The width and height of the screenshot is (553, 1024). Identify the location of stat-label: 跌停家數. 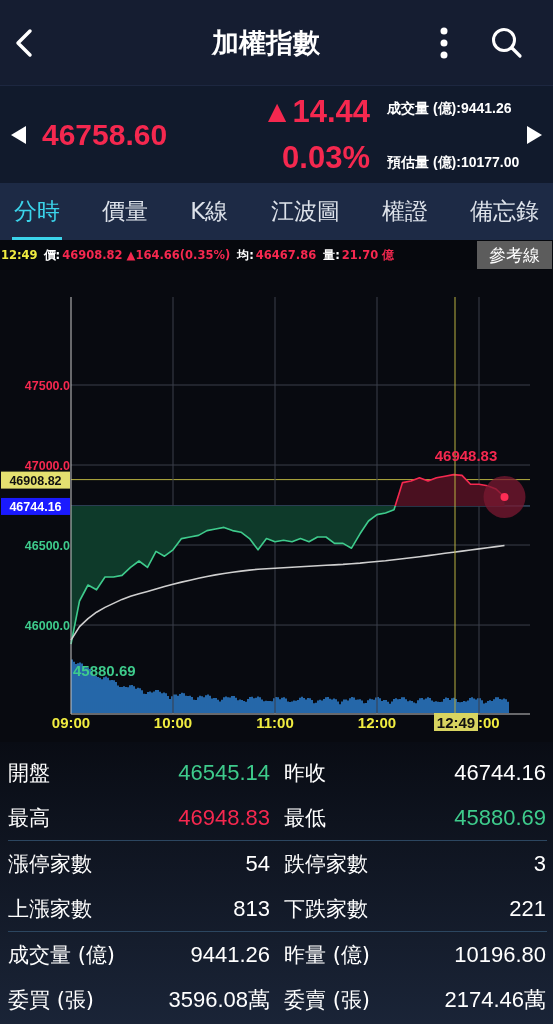
(326, 864).